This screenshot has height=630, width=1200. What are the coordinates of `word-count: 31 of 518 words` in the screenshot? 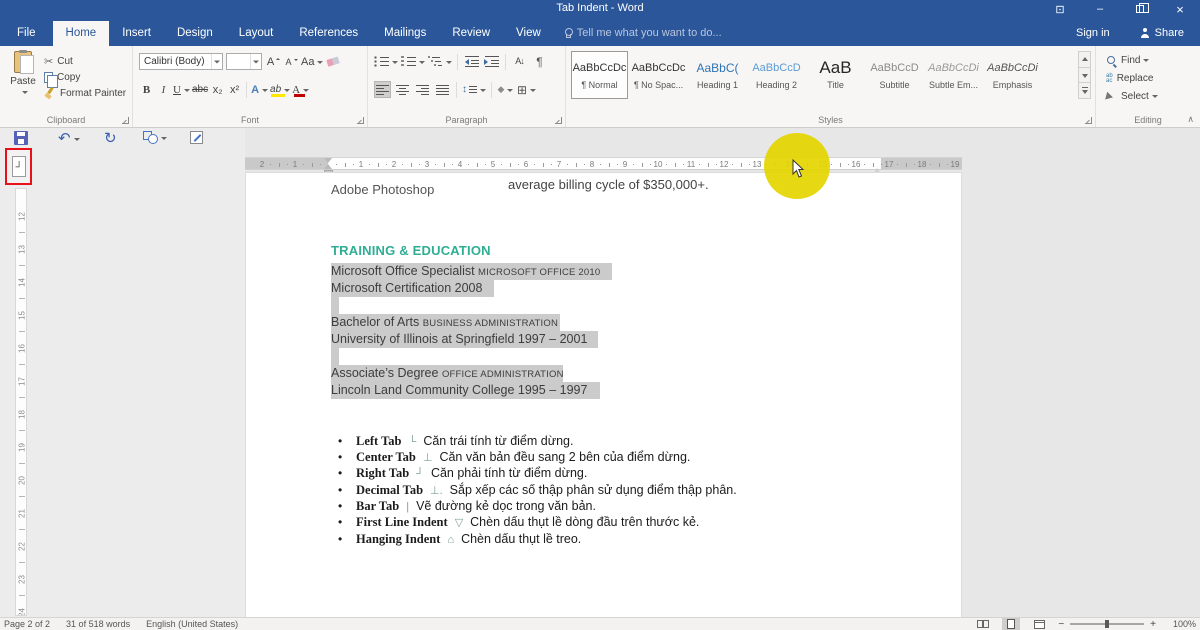 It's located at (98, 624).